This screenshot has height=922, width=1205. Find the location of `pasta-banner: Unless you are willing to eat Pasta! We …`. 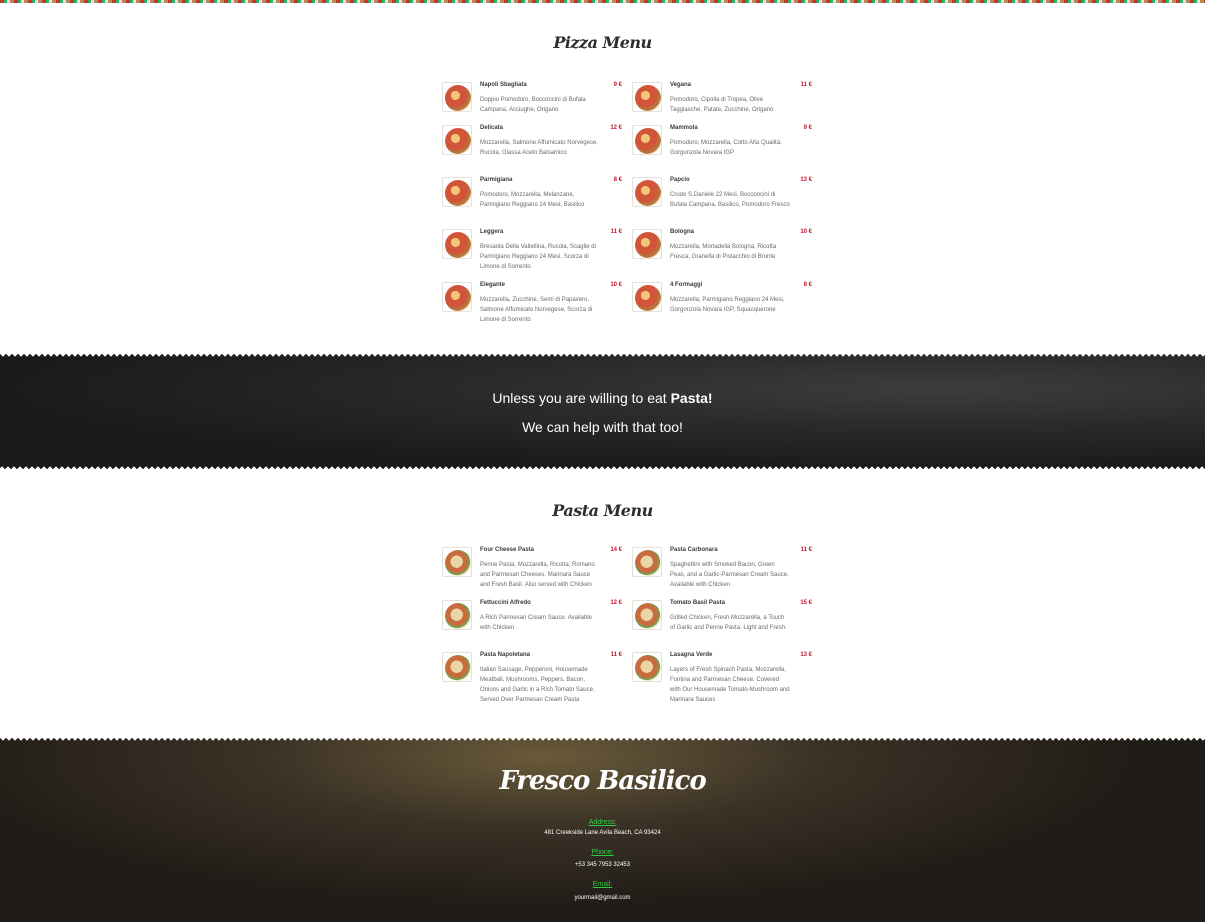

pasta-banner: Unless you are willing to eat Pasta! We … is located at coordinates (602, 411).